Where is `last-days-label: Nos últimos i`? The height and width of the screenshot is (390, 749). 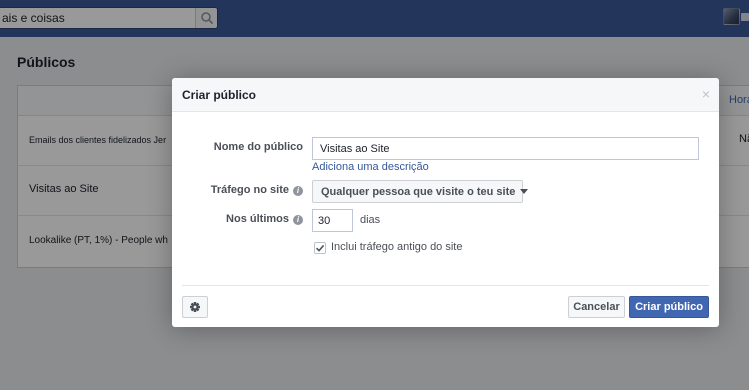 last-days-label: Nos últimos i is located at coordinates (264, 219).